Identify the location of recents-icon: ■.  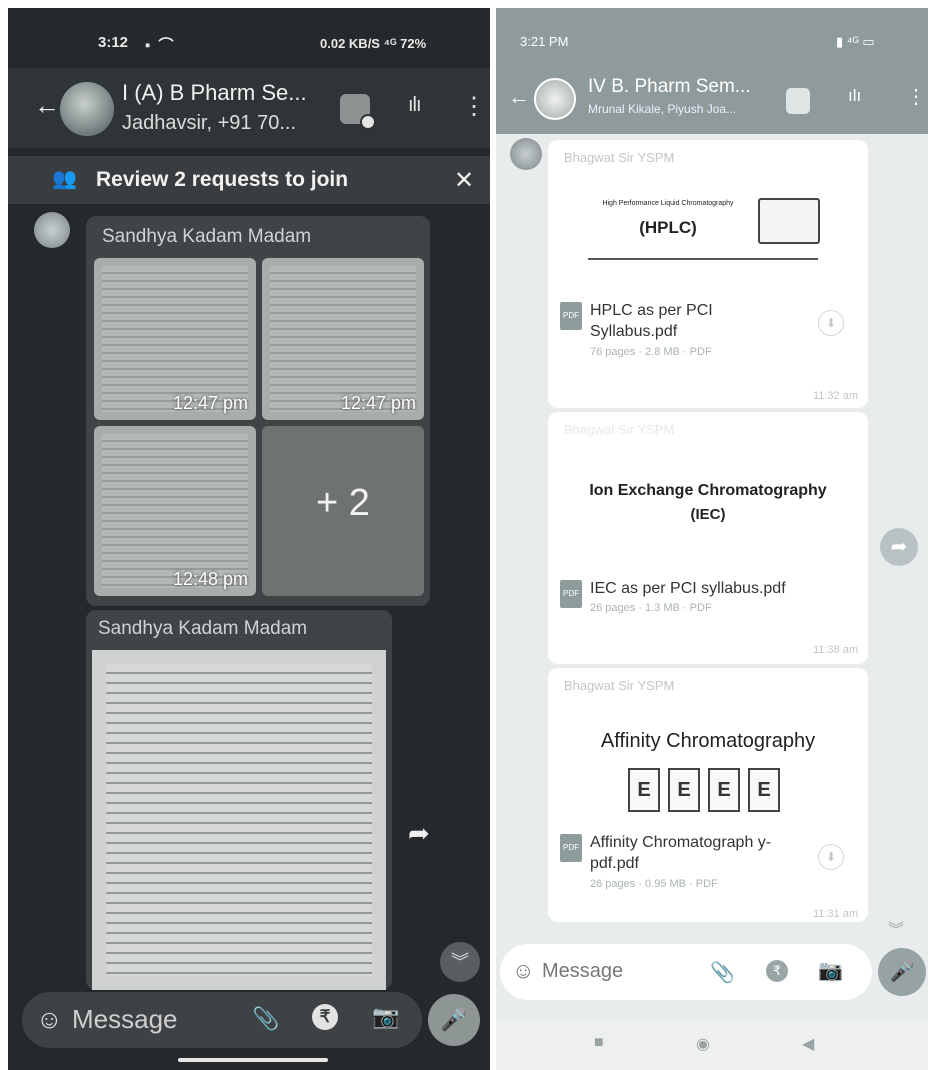
(599, 1043).